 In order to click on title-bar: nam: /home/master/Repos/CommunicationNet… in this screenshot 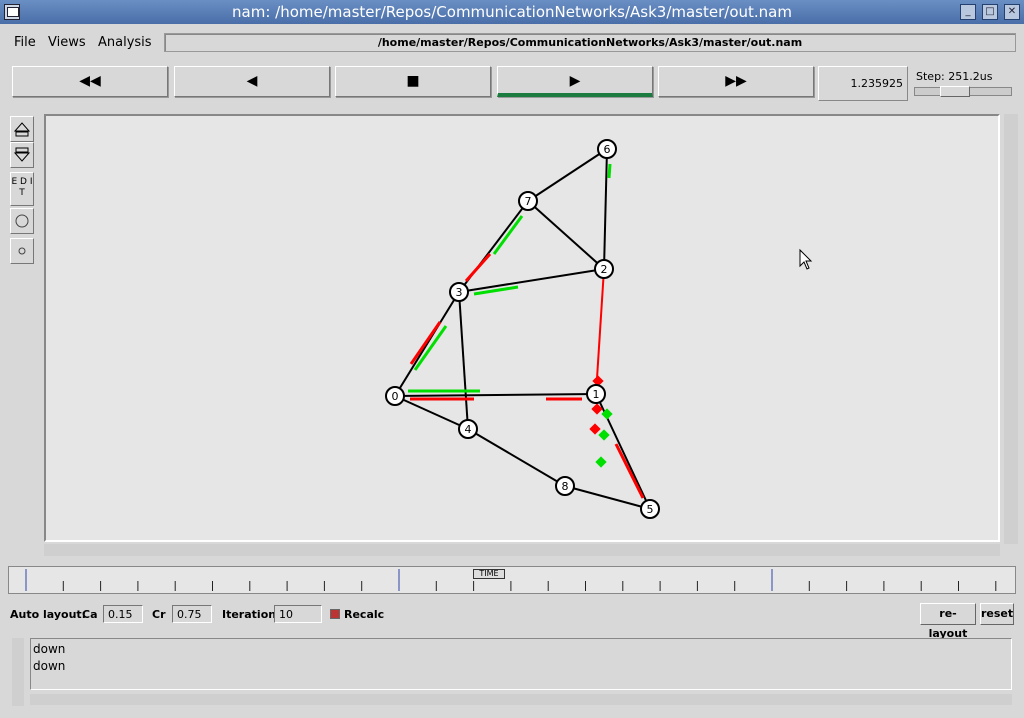, I will do `click(512, 12)`.